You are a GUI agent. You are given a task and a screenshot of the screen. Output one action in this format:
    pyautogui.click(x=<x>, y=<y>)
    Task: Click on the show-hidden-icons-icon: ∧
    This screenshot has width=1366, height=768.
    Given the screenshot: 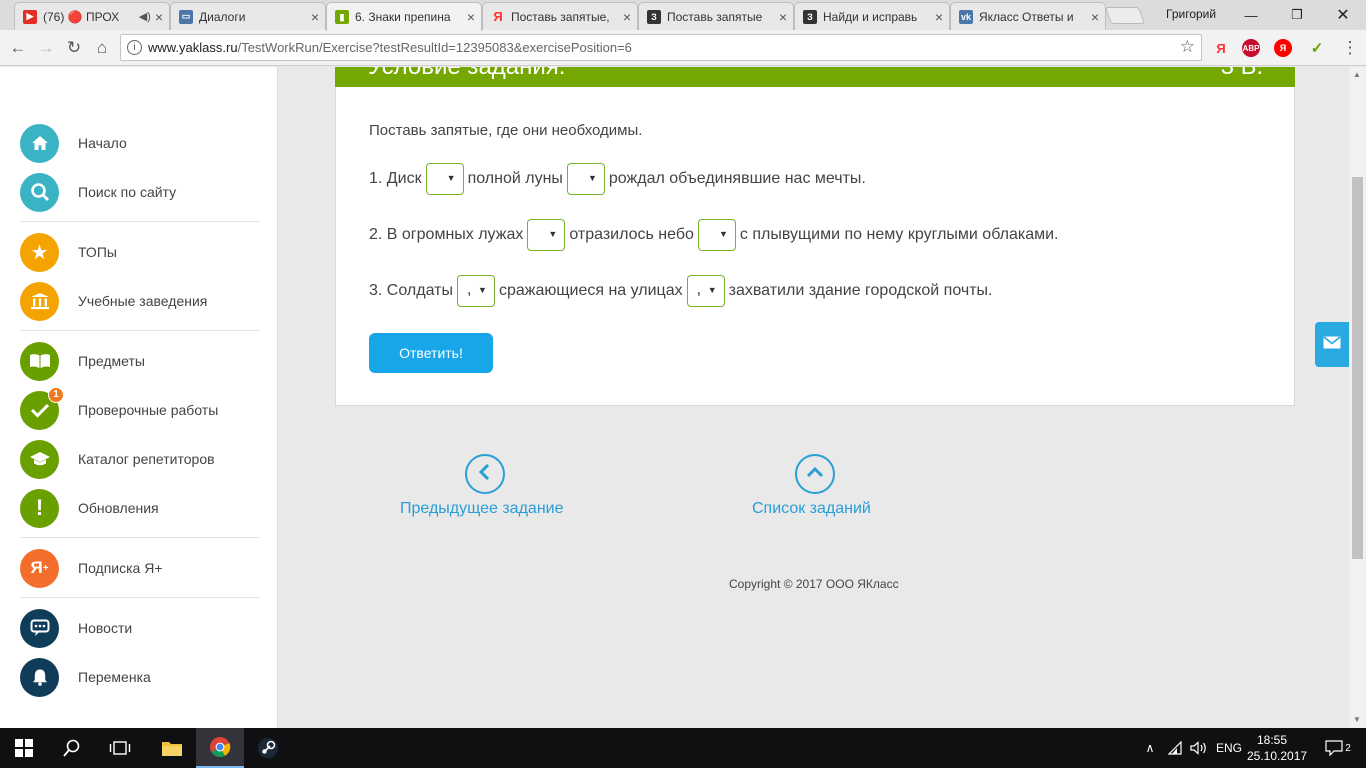 What is the action you would take?
    pyautogui.click(x=1150, y=748)
    